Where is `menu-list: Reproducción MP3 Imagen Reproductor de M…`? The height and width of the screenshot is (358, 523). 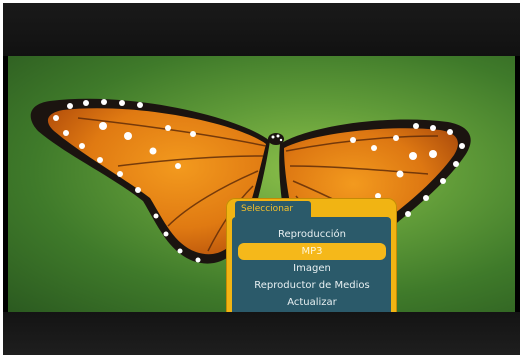
menu-list: Reproducción MP3 Imagen Reproductor de M… is located at coordinates (312, 268).